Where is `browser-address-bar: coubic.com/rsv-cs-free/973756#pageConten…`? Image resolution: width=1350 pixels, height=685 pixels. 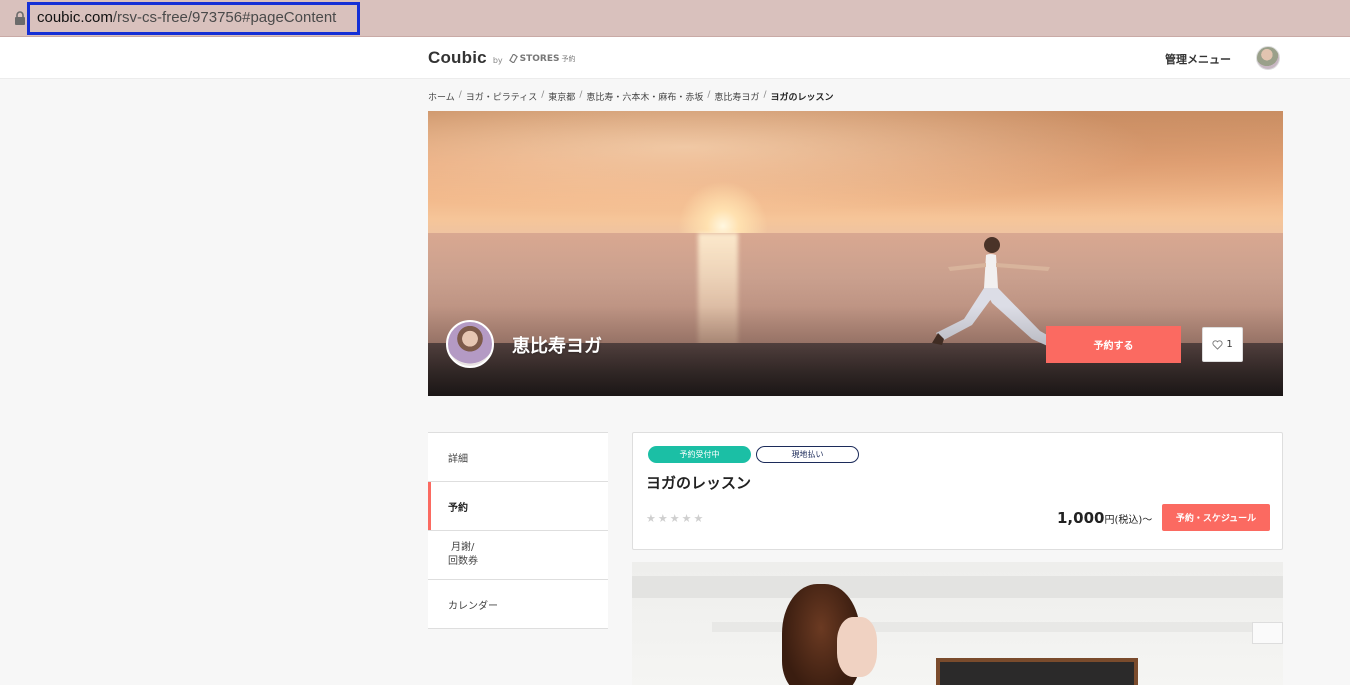
browser-address-bar: coubic.com/rsv-cs-free/973756#pageConten… is located at coordinates (675, 18).